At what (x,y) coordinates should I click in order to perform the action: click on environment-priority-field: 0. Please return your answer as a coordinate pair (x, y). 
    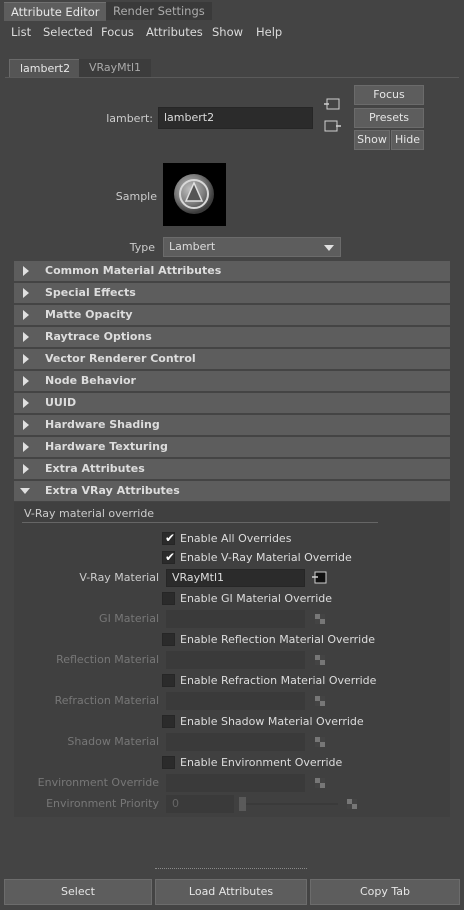
    Looking at the image, I should click on (200, 804).